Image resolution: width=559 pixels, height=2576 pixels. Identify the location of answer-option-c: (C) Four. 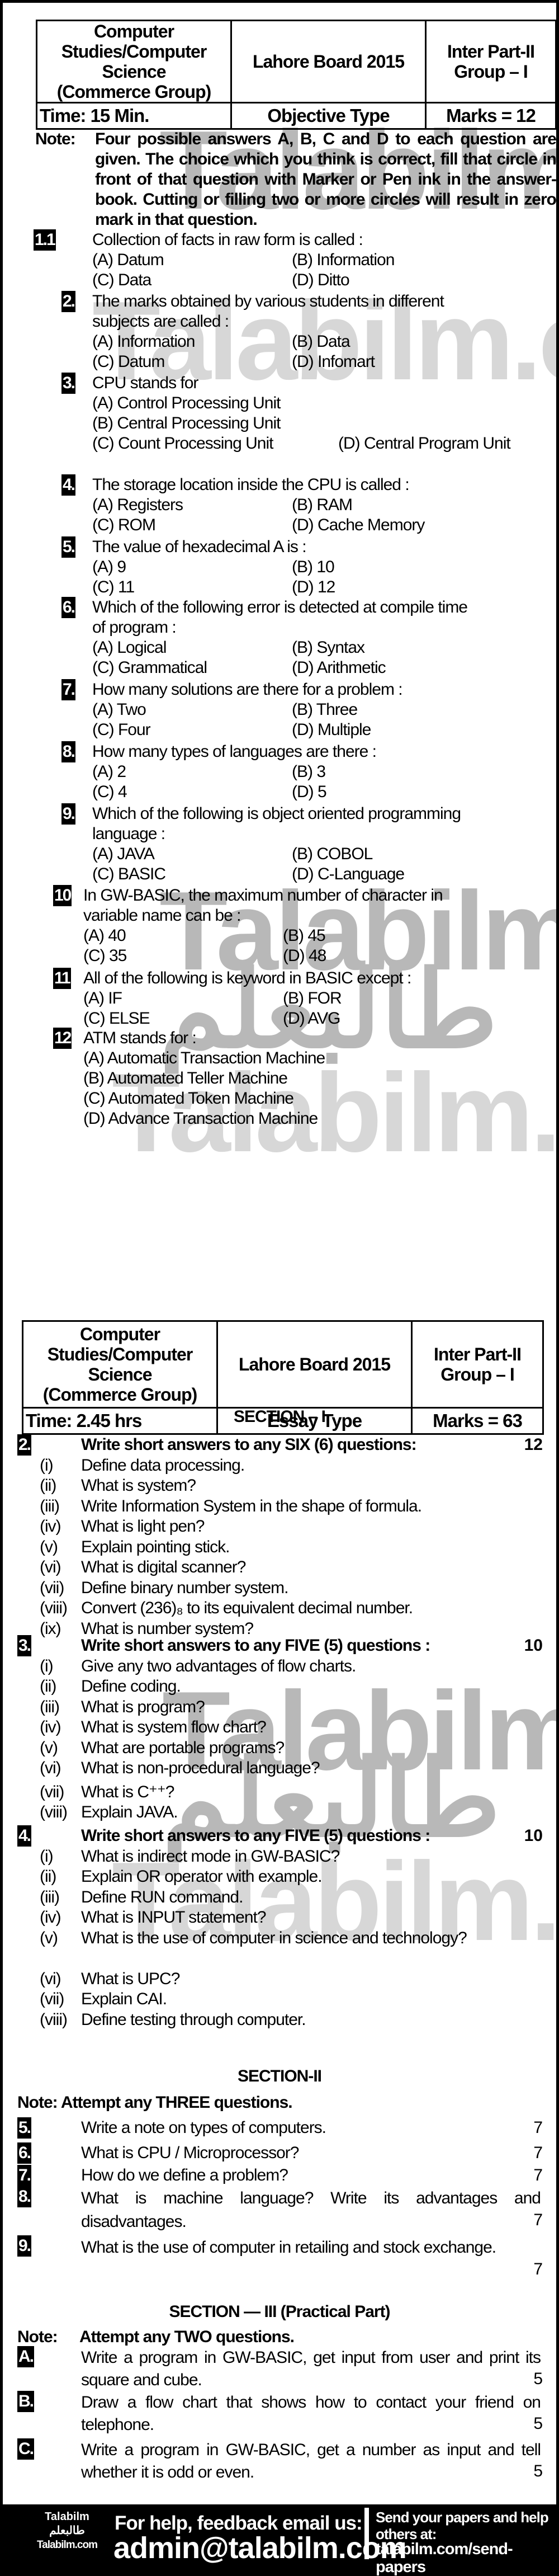
(122, 729).